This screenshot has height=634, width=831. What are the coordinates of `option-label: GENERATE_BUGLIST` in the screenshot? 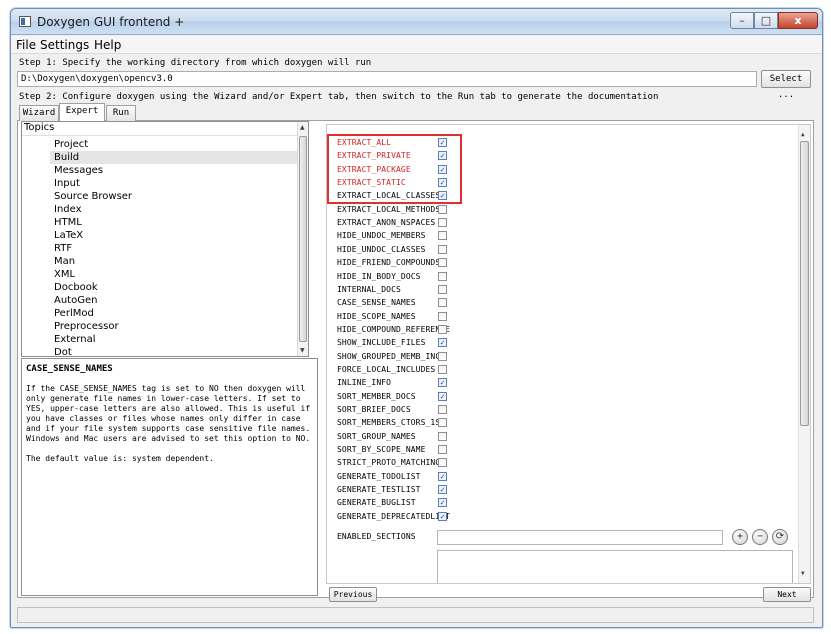 It's located at (376, 502).